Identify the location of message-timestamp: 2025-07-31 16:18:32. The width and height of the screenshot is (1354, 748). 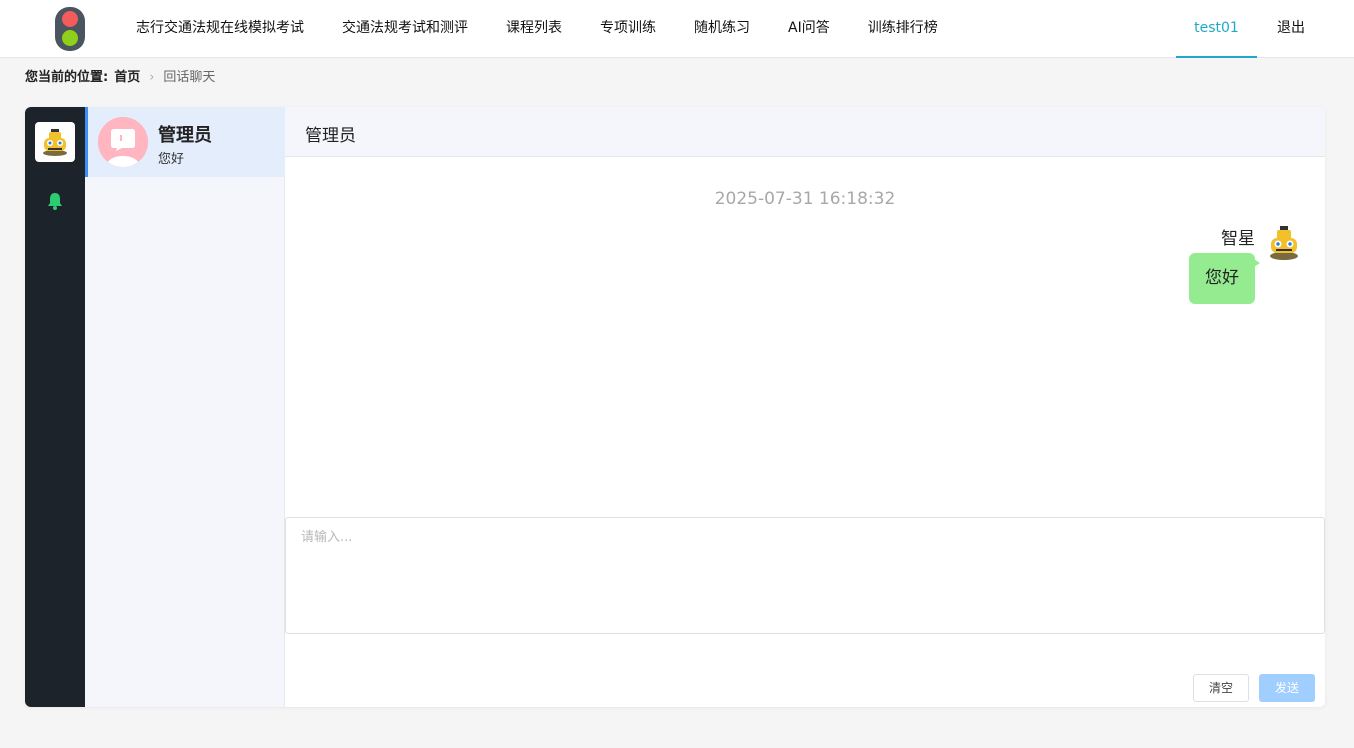
(805, 199).